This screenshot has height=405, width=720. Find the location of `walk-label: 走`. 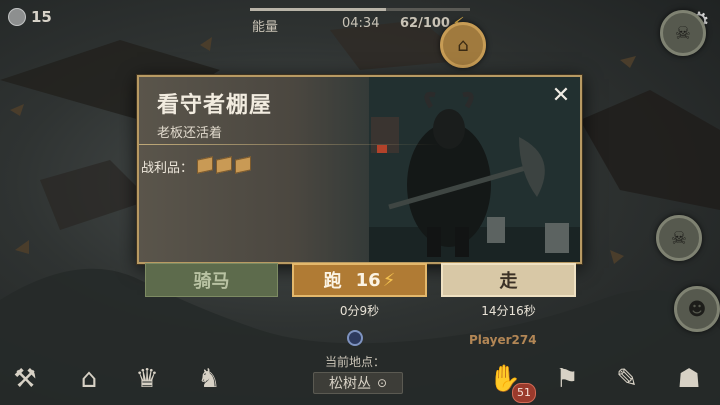

walk-label: 走 is located at coordinates (508, 281).